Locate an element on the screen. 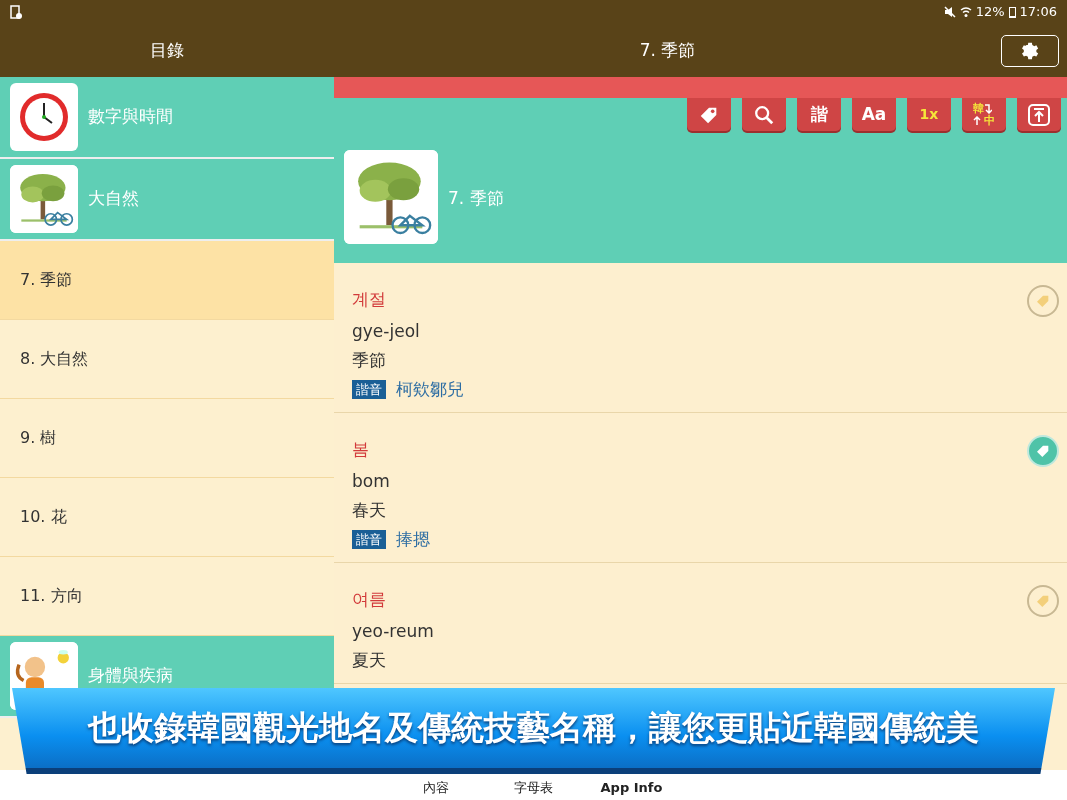  category-label: 大自然 is located at coordinates (113, 199).